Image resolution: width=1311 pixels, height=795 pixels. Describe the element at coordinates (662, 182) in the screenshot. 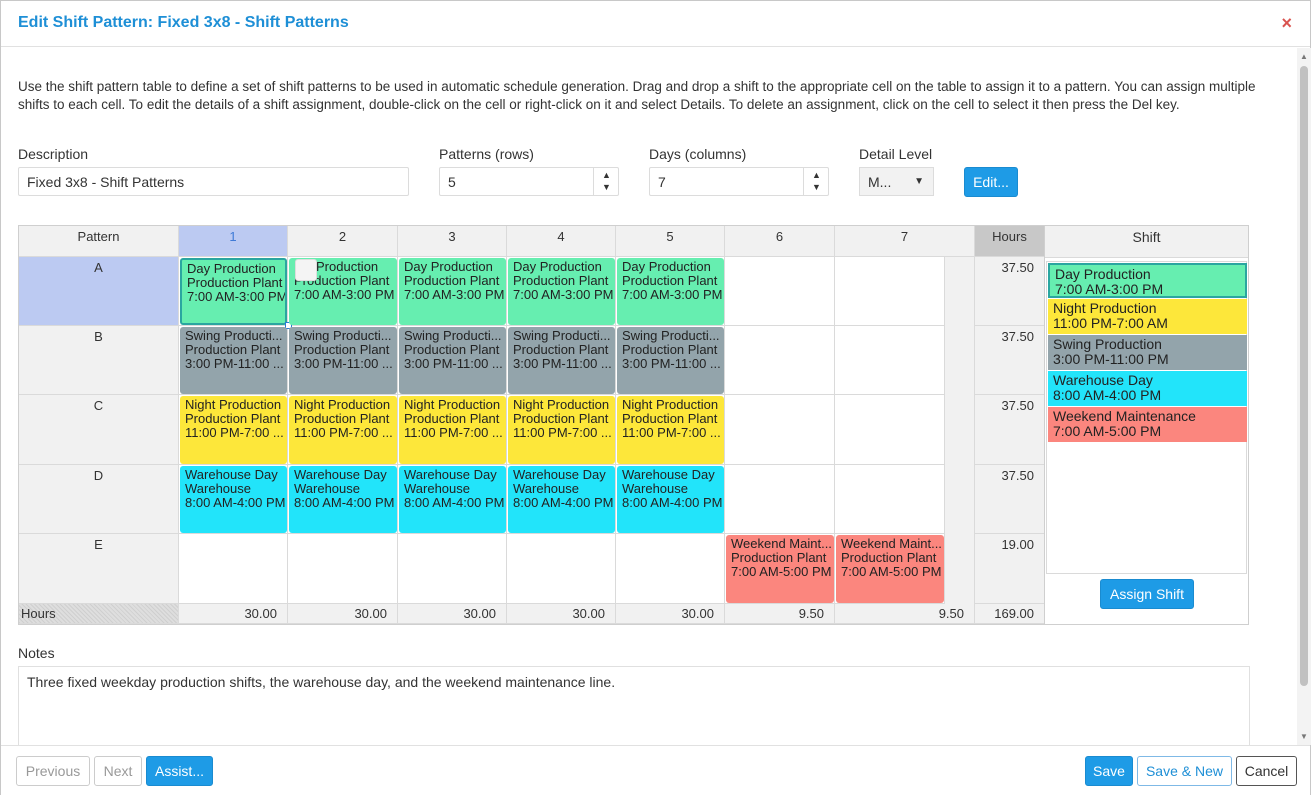

I see `days-value: 7` at that location.